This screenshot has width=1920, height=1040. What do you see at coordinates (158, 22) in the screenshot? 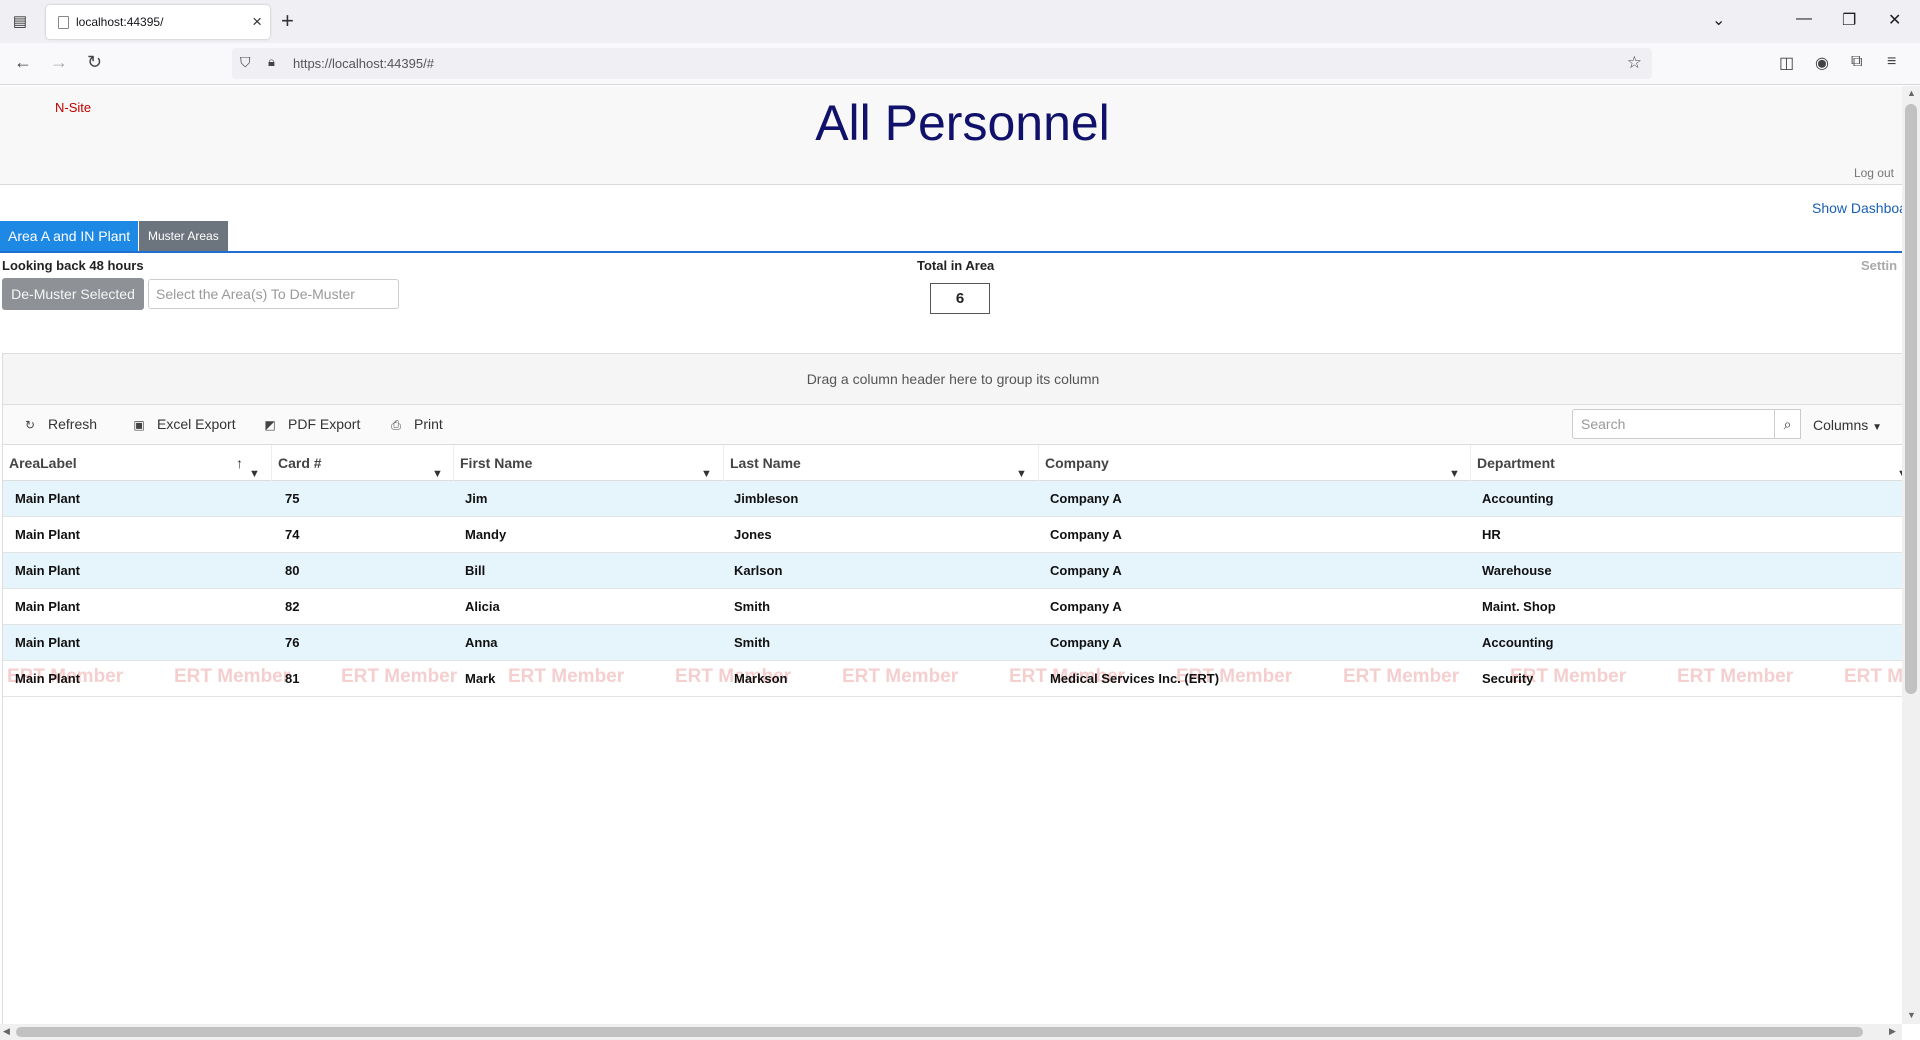
I see `browser-tab: localhost:44395/ ×` at bounding box center [158, 22].